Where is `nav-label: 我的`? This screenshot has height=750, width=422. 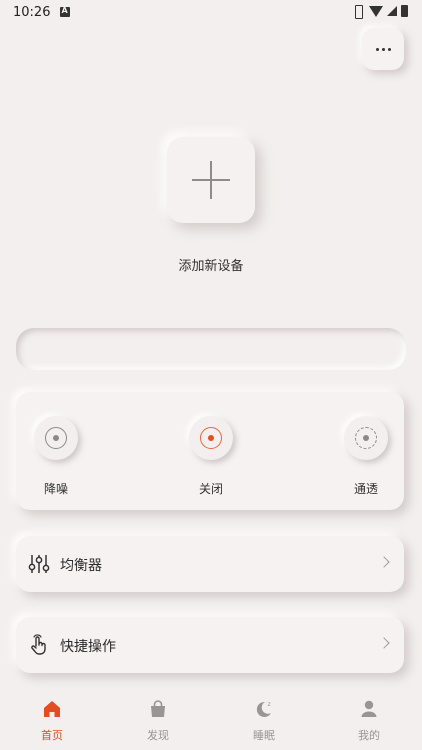 nav-label: 我的 is located at coordinates (369, 735).